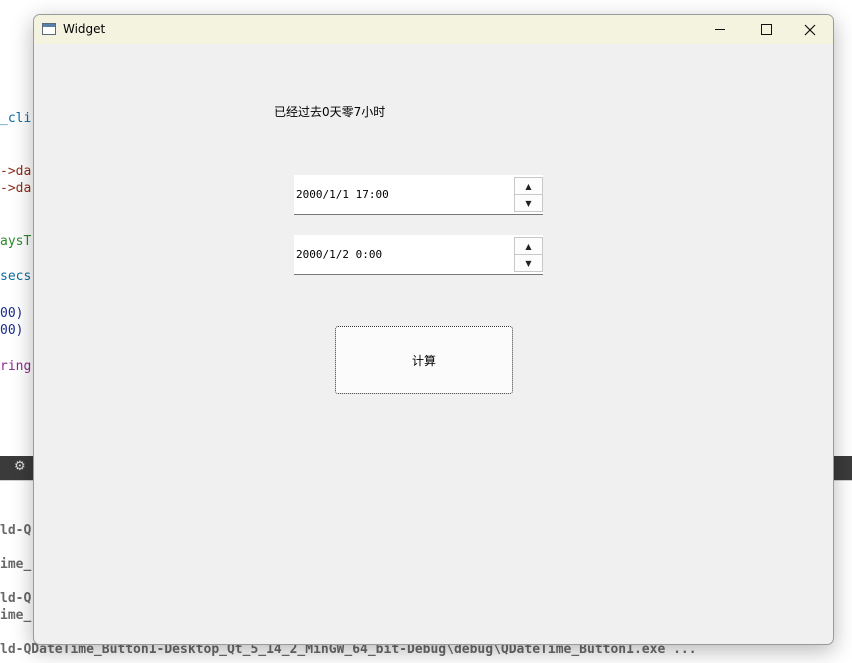 The width and height of the screenshot is (852, 663). I want to click on end-spin-up-button: ▲, so click(528, 246).